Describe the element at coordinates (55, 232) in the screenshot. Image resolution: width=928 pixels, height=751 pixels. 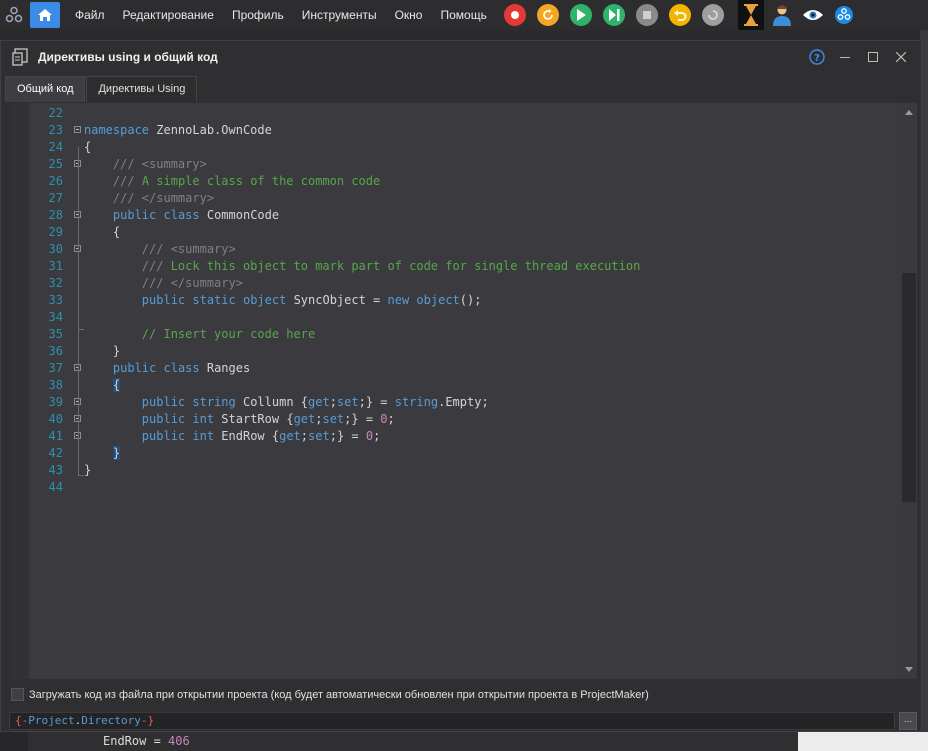
I see `line-number: 29` at that location.